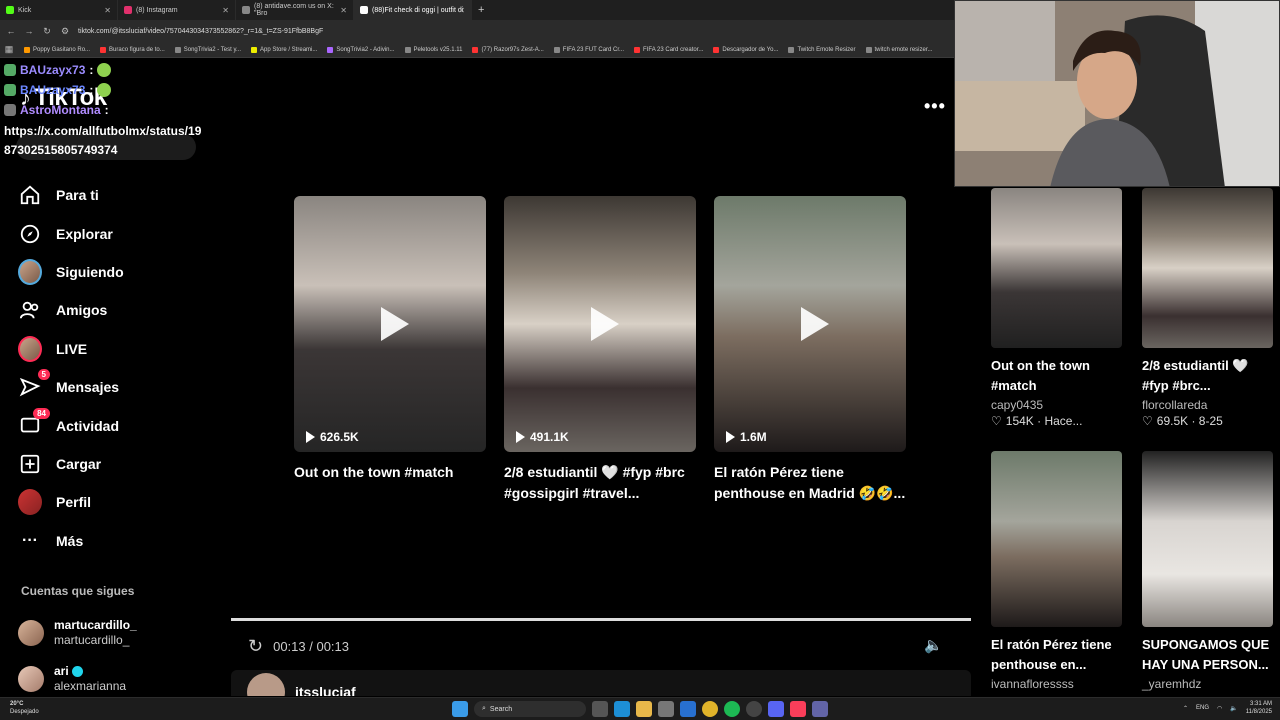  I want to click on sidebar-item-amigos: Amigos, so click(108, 310).